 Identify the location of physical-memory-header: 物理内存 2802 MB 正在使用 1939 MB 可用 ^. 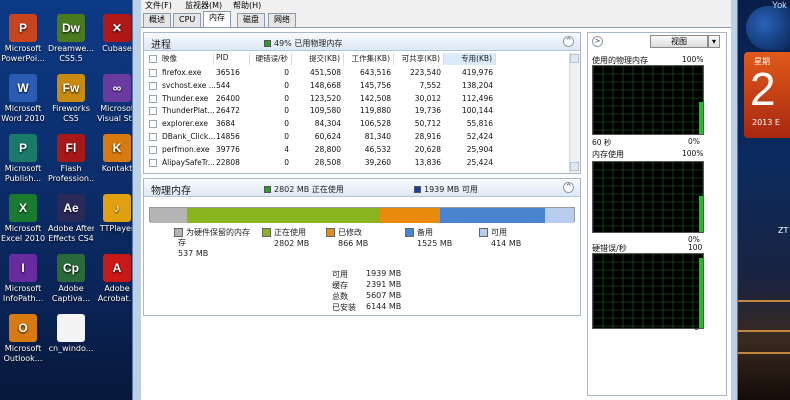
(362, 188).